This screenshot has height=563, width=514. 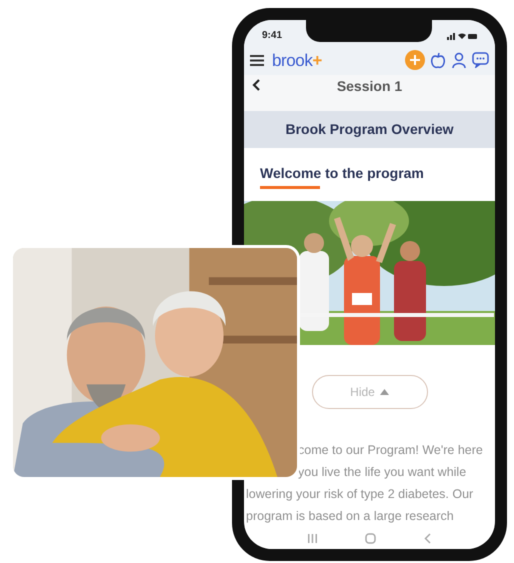 I want to click on status-icons, so click(x=462, y=36).